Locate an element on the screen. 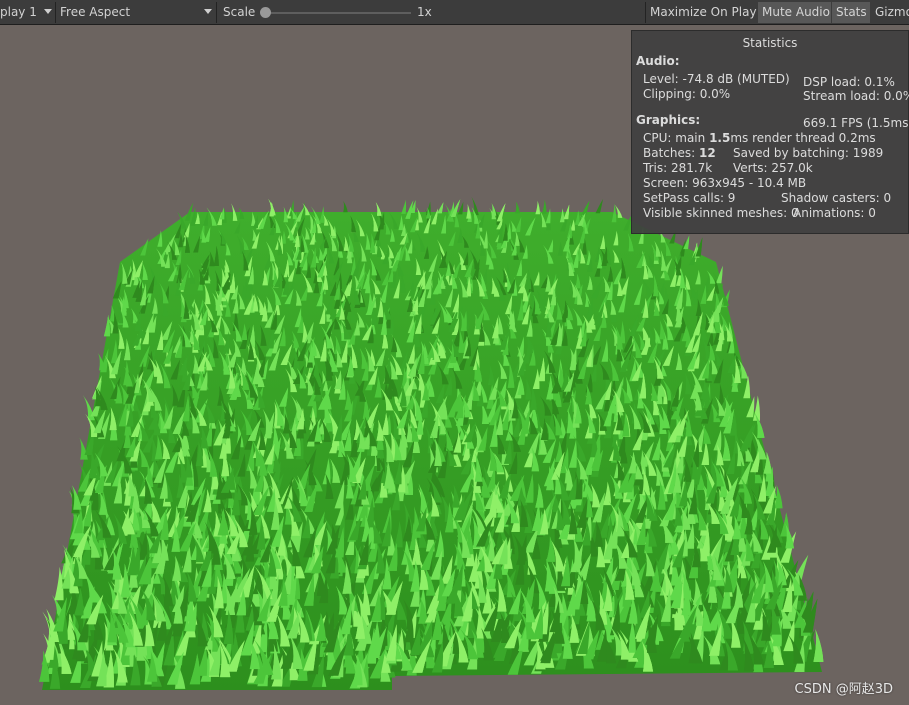 This screenshot has width=909, height=705. setpass-calls: SetPass calls: 9 is located at coordinates (689, 198).